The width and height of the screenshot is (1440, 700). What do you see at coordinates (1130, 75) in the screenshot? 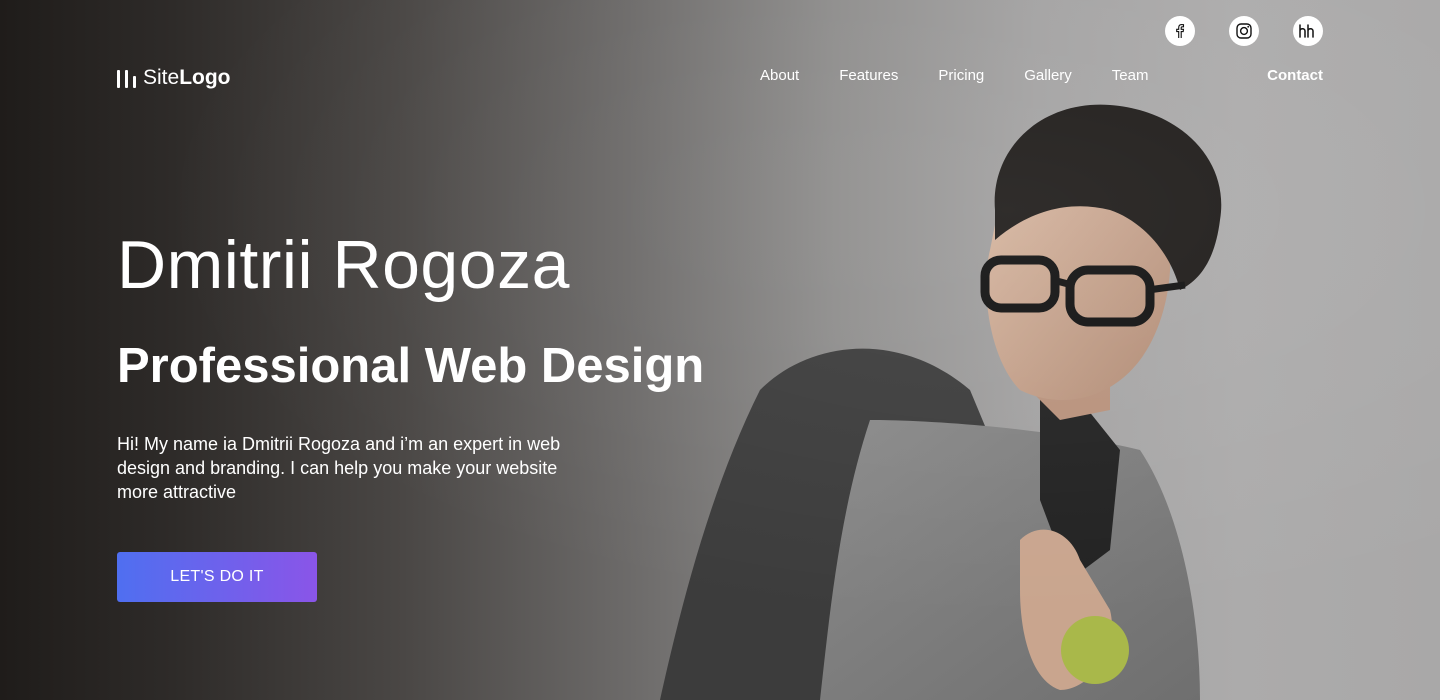
I see `nav-team: Team` at bounding box center [1130, 75].